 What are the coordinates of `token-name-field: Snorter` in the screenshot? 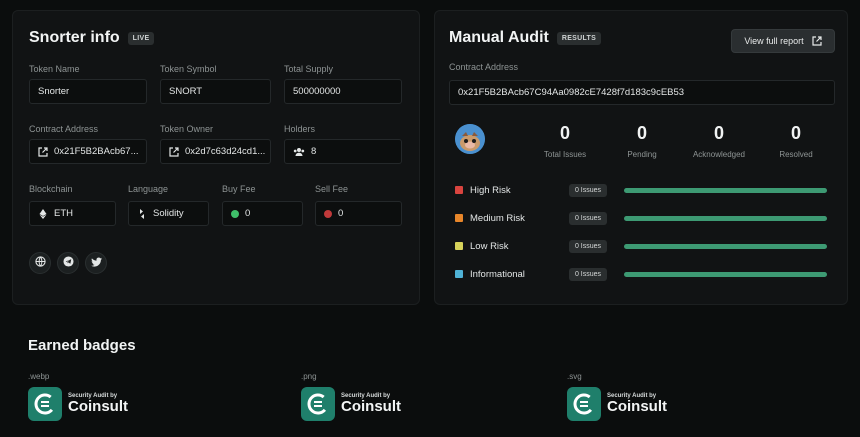 It's located at (88, 91).